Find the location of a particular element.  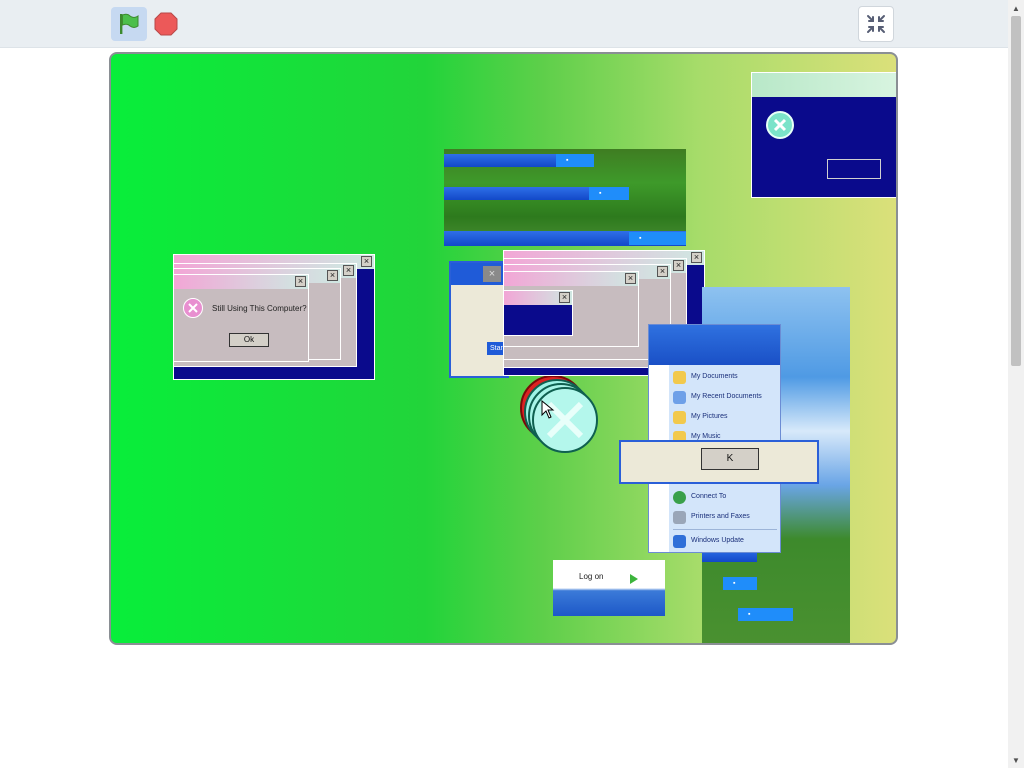

page-scrollbar: ▲ ▼ is located at coordinates (1016, 384).